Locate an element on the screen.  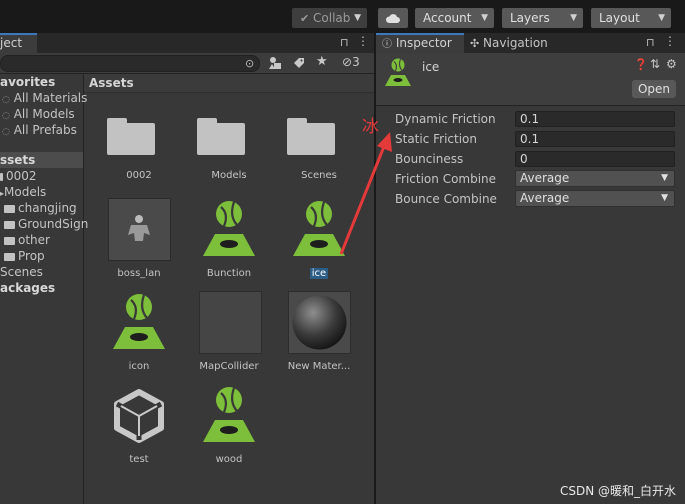
search-input: ⊙ is located at coordinates (130, 63).